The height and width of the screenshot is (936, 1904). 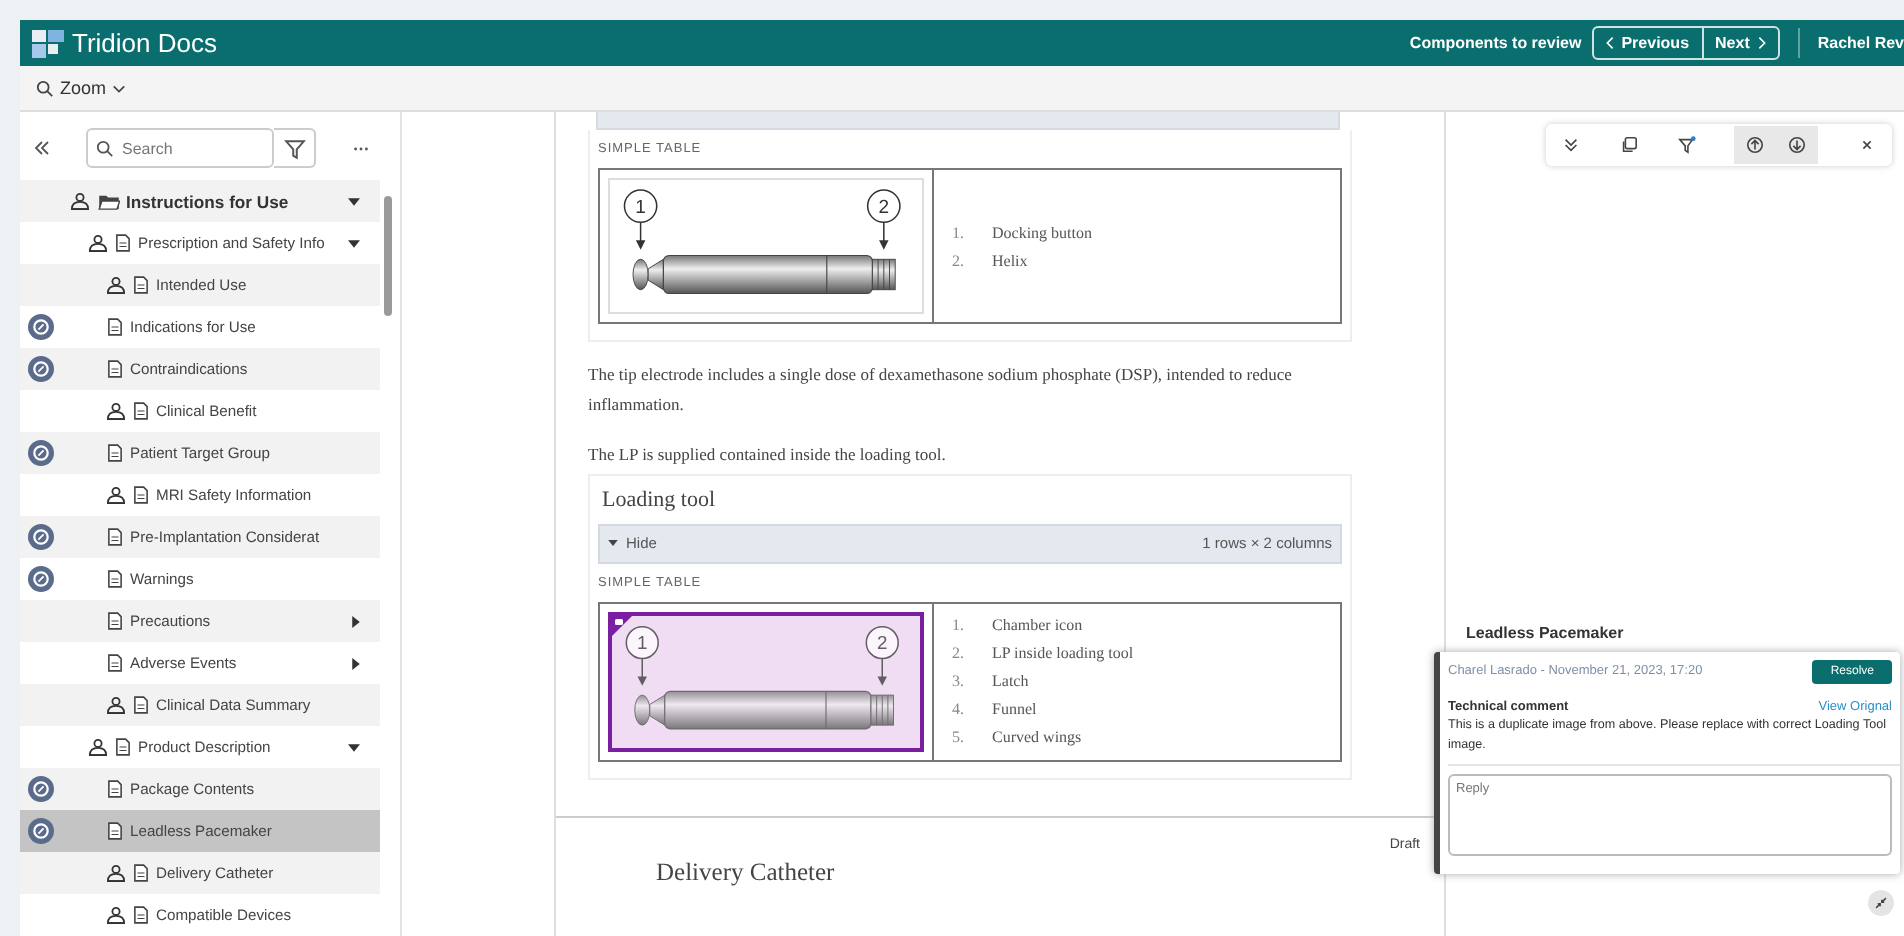 I want to click on list-number: 3., so click(x=959, y=681).